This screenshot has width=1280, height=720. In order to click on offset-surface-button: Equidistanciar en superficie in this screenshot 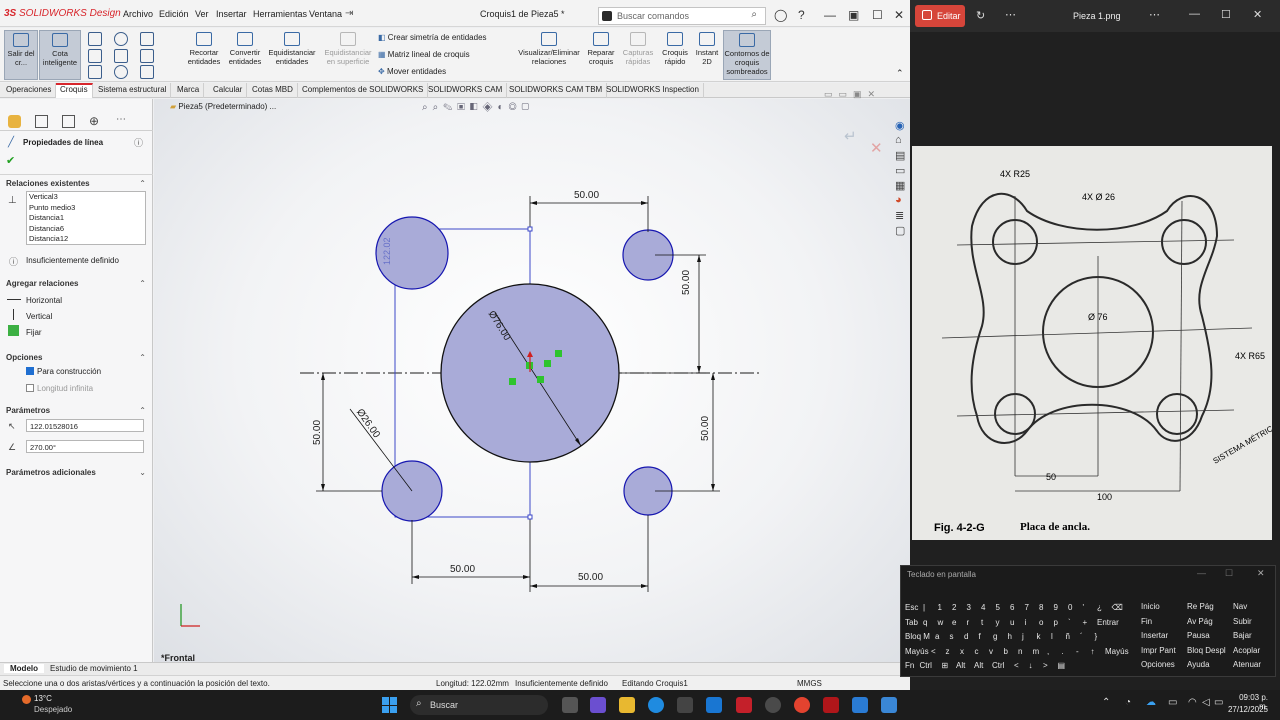, I will do `click(348, 55)`.